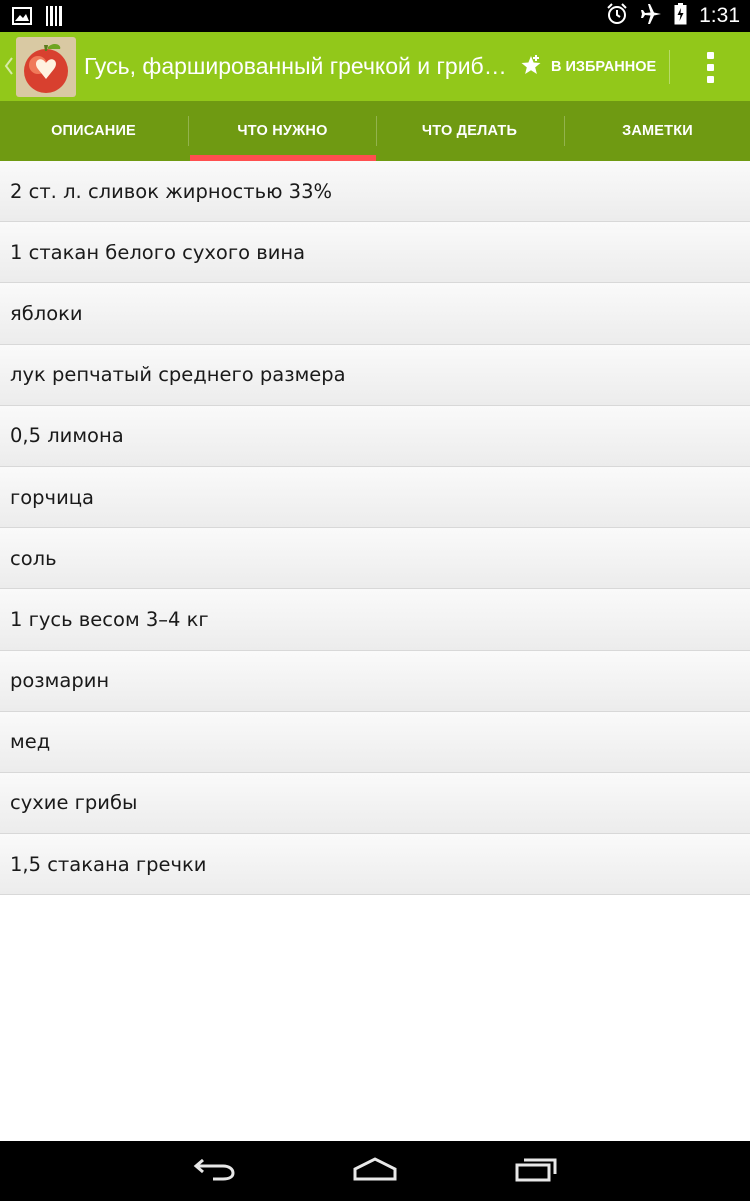  Describe the element at coordinates (109, 619) in the screenshot. I see `ingredient-text: 1 гусь весом 3–4 кг` at that location.